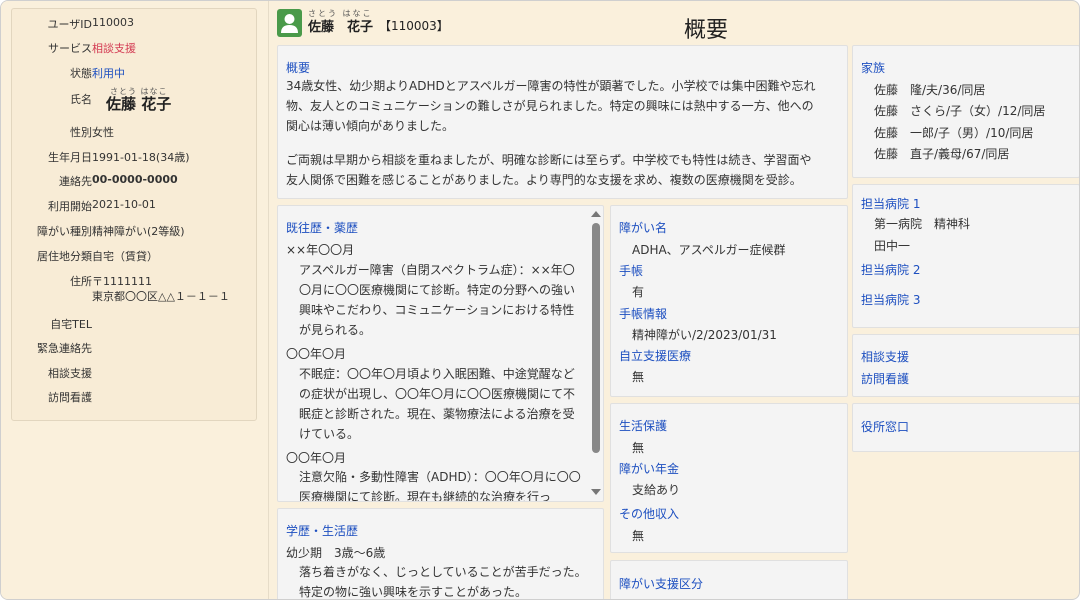  What do you see at coordinates (322, 228) in the screenshot?
I see `history-title: 既往歴・薬歴` at bounding box center [322, 228].